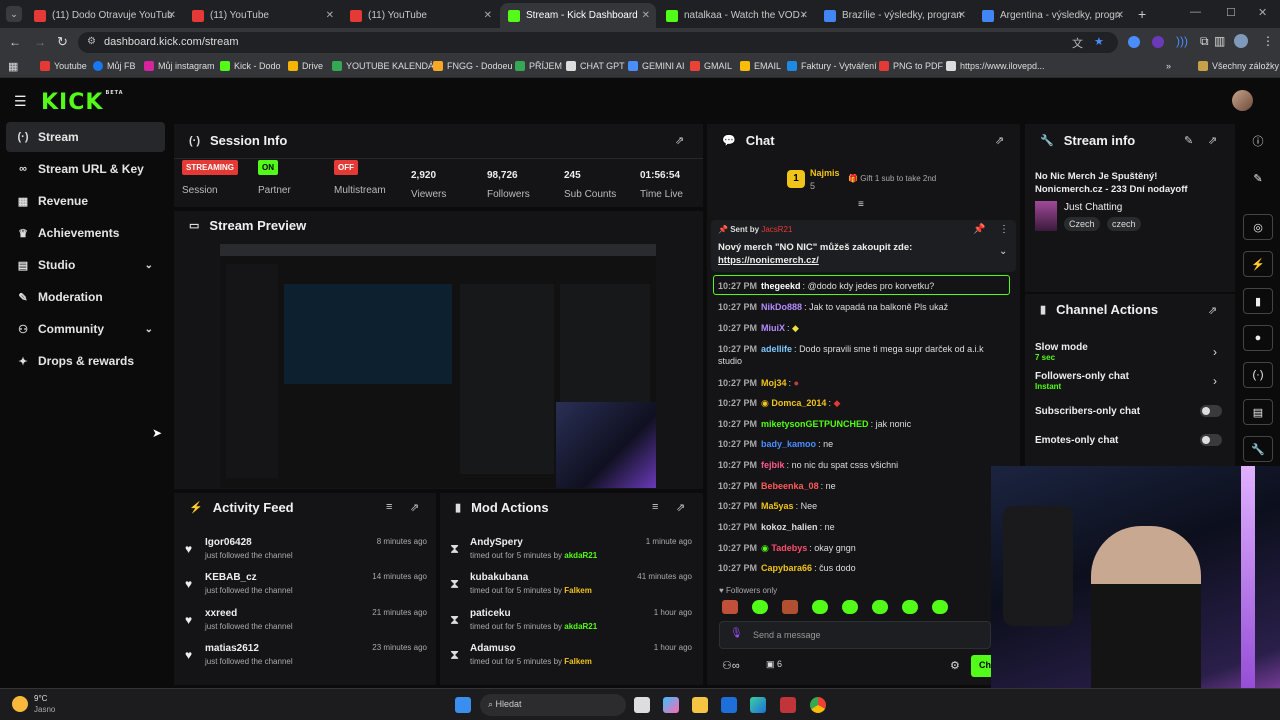 The image size is (1280, 720). Describe the element at coordinates (15, 42) in the screenshot. I see `back-icon: ←` at that location.